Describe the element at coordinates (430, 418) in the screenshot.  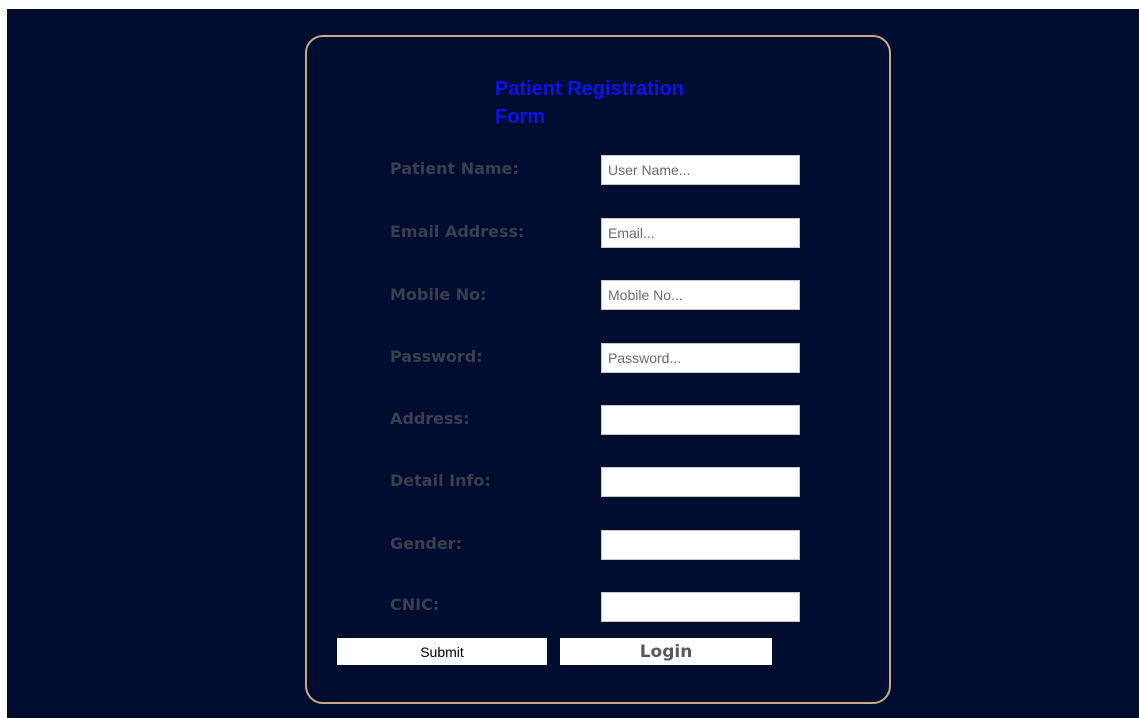
I see `address-label: Address:` at that location.